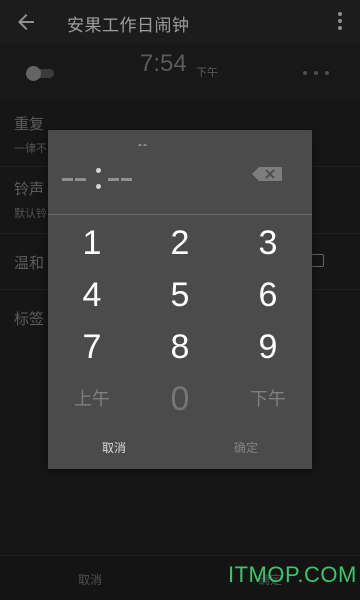 The height and width of the screenshot is (600, 360). Describe the element at coordinates (114, 447) in the screenshot. I see `picker-cancel-button: 取消` at that location.